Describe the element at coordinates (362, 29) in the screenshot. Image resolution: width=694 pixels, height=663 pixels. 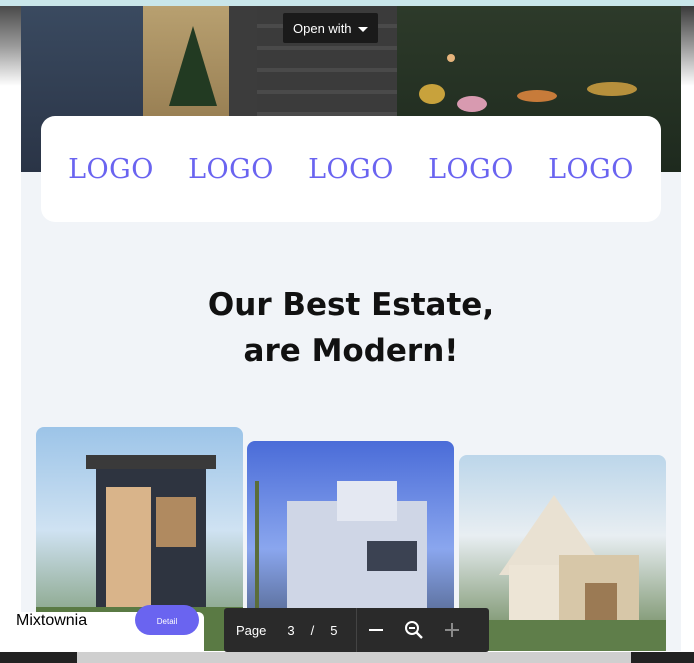
I see `chevron-down-icon` at that location.